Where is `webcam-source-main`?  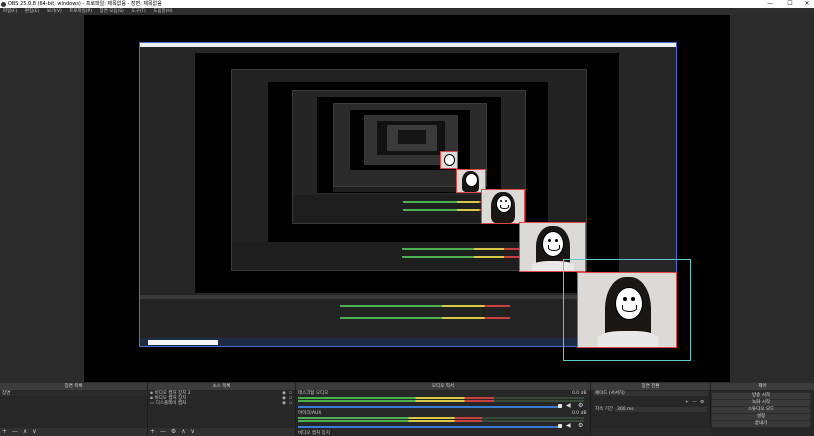
webcam-source-main is located at coordinates (627, 310).